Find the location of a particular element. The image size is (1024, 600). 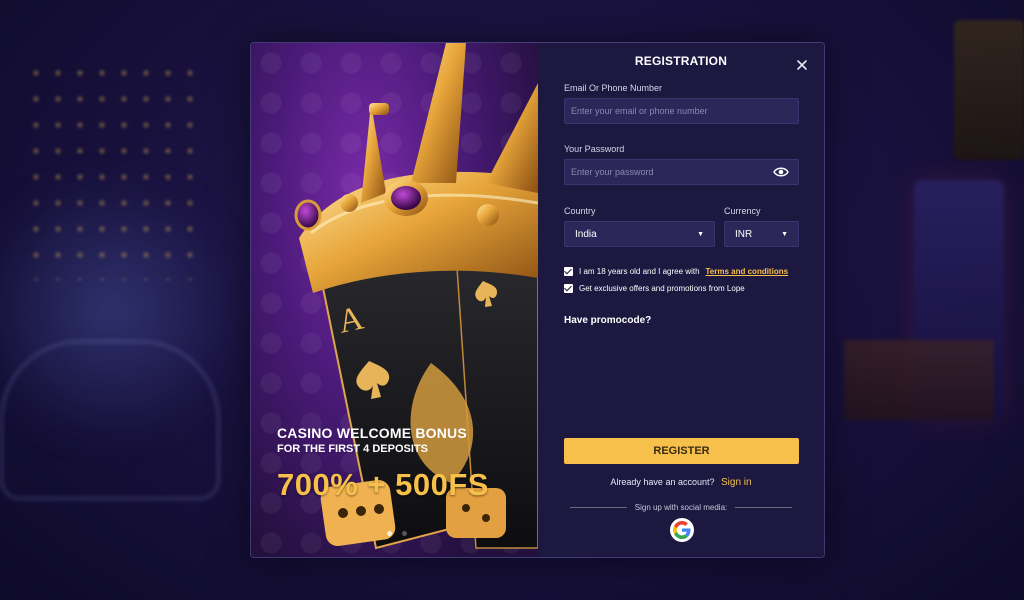

register-button: REGISTER is located at coordinates (681, 451).